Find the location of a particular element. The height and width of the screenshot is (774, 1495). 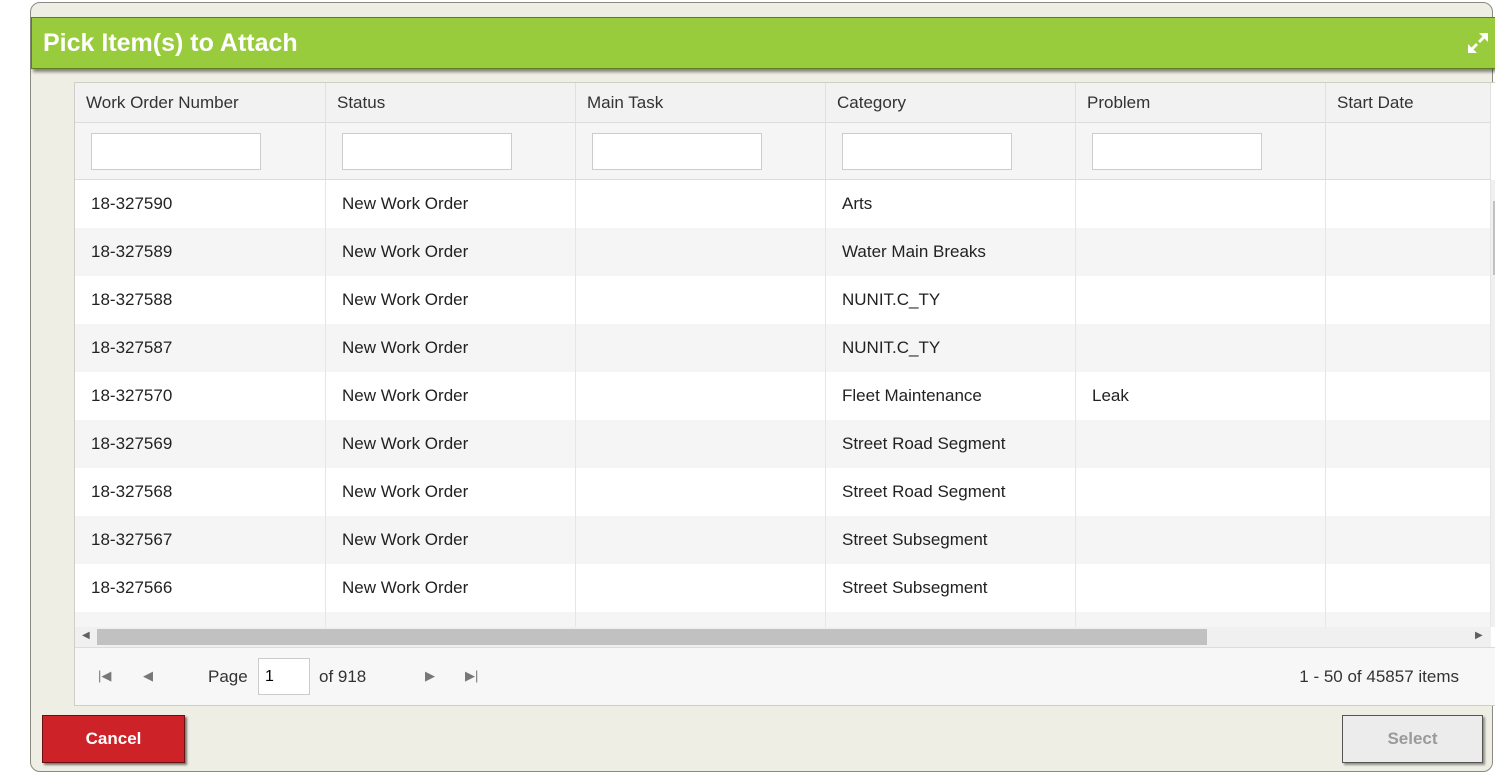

table-row: 18-327587 New Work Order NUNIT.C_TY is located at coordinates (783, 348).